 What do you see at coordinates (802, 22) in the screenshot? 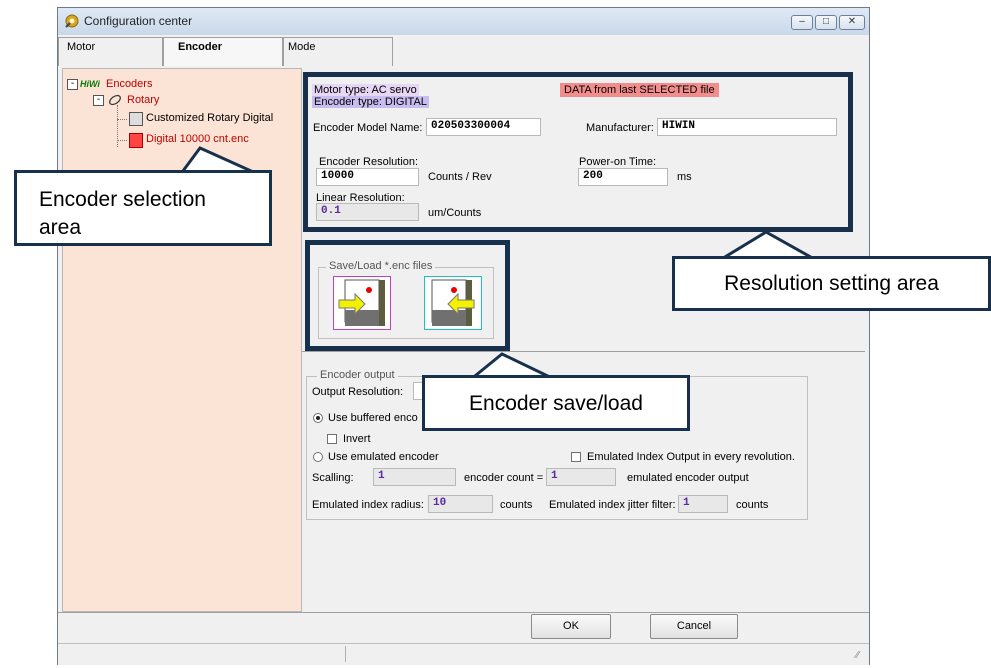
I see `minimize-icon: –` at bounding box center [802, 22].